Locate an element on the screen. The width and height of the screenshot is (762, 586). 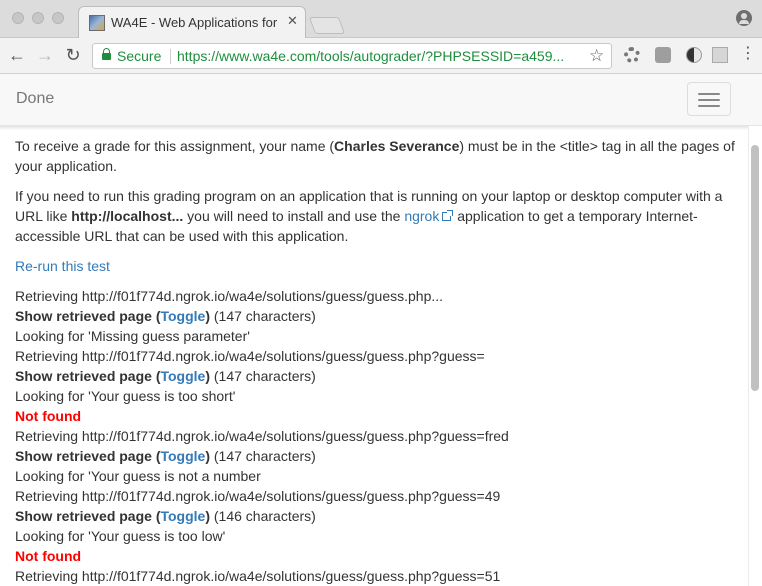
ngrok-link: ngrok is located at coordinates (421, 216).